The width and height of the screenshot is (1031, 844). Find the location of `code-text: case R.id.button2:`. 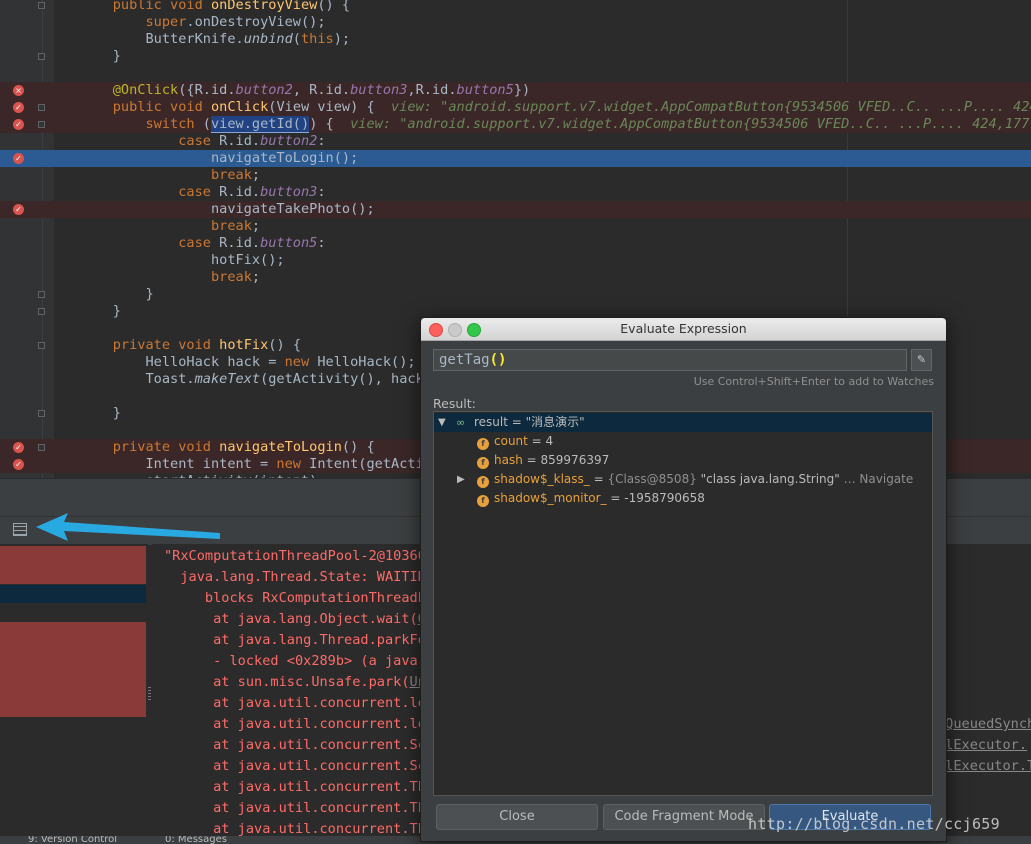

code-text: case R.id.button2: is located at coordinates (203, 141).